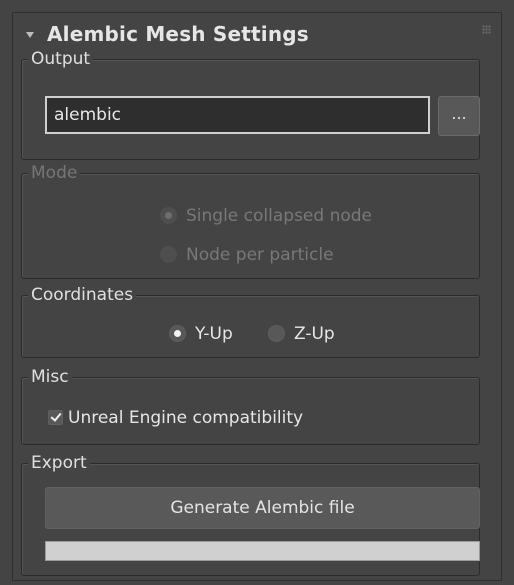 The height and width of the screenshot is (585, 514). I want to click on radio-label: Z-Up, so click(314, 334).